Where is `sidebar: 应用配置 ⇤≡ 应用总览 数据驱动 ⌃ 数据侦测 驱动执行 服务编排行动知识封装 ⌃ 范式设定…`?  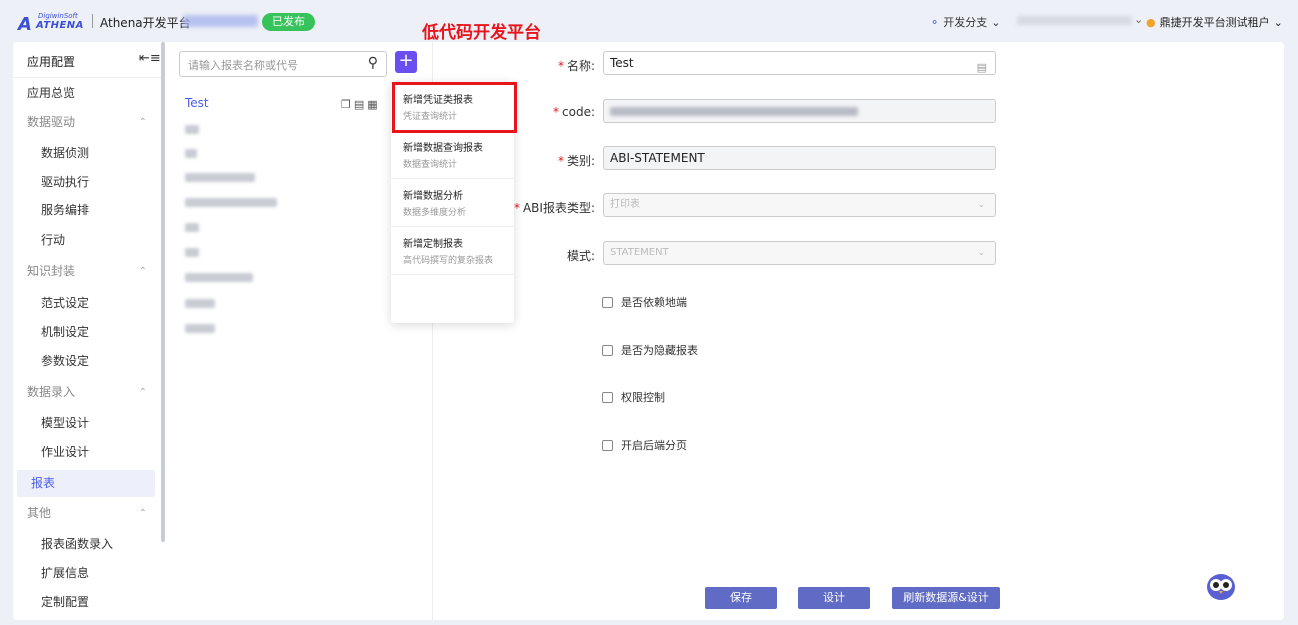 sidebar: 应用配置 ⇤≡ 应用总览 数据驱动 ⌃ 数据侦测 驱动执行 服务编排行动知识封装 ⌃ 范式设定… is located at coordinates (87, 331).